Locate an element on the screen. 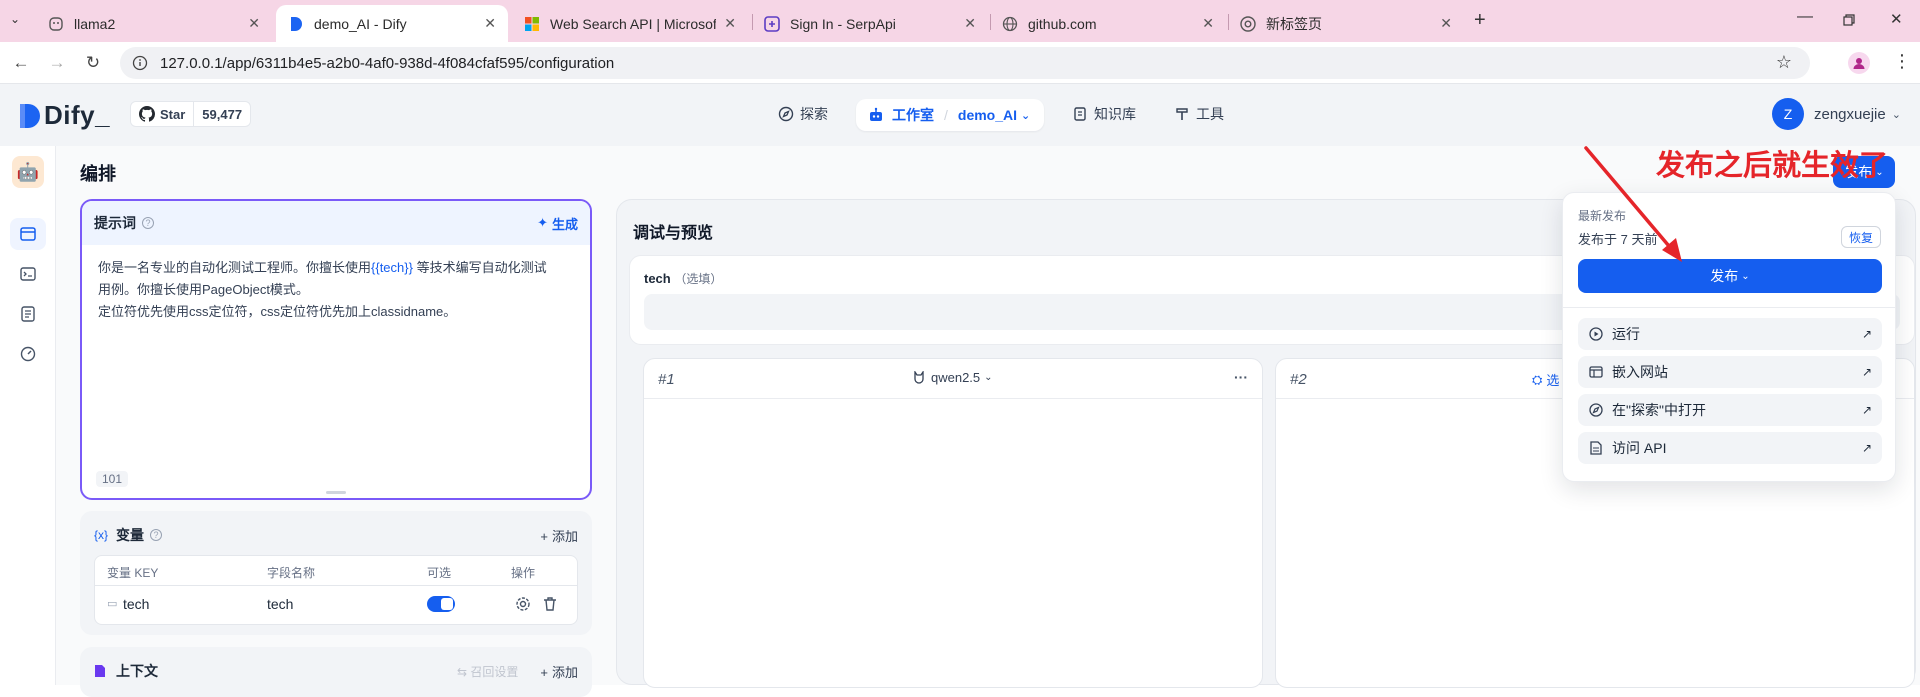 This screenshot has height=697, width=1920. nav-knowledge-label: 知识库 is located at coordinates (1115, 114).